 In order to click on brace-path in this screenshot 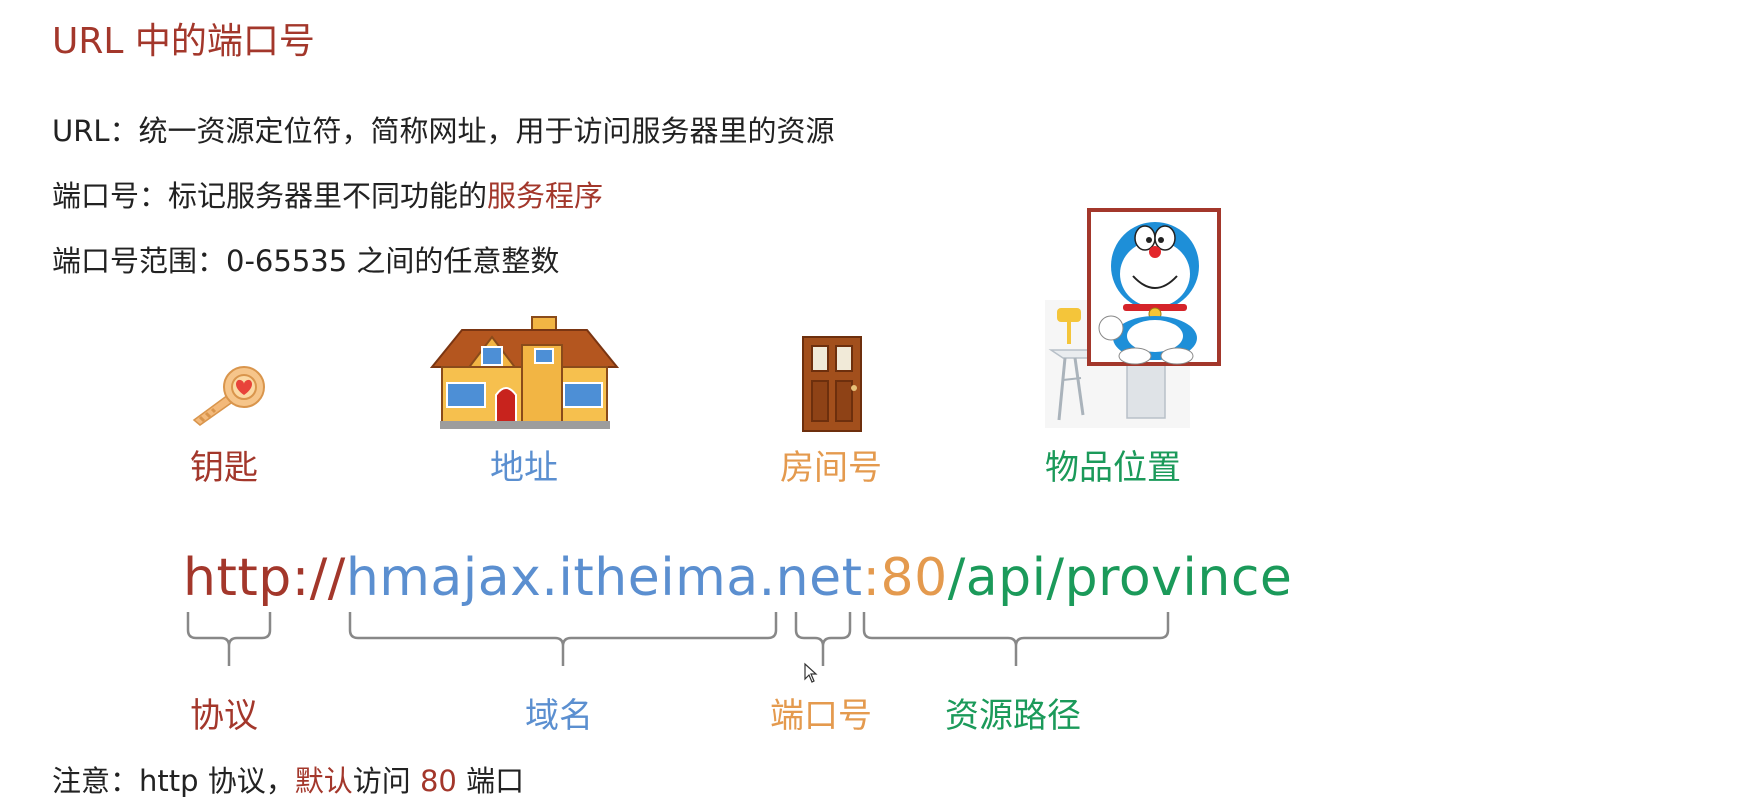, I will do `click(1016, 639)`.